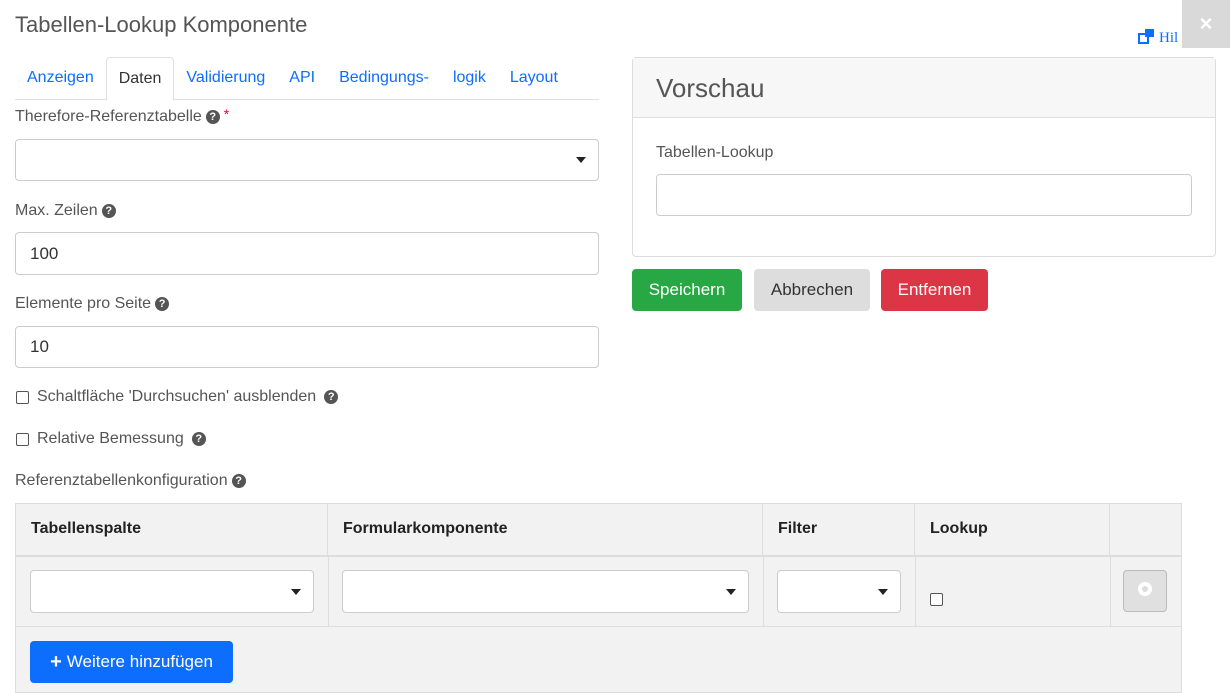  What do you see at coordinates (545, 591) in the screenshot?
I see `form-component-select` at bounding box center [545, 591].